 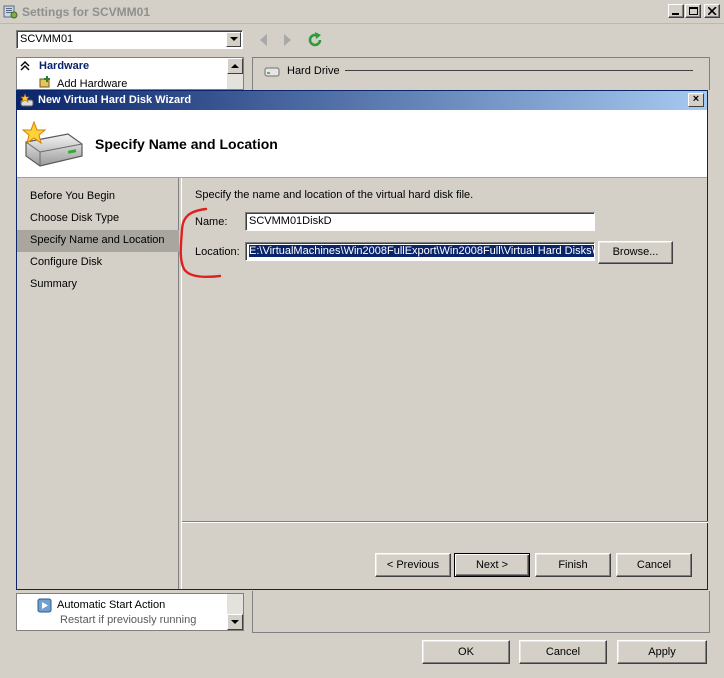 What do you see at coordinates (111, 605) in the screenshot?
I see `list-item-title: Automatic Start Action` at bounding box center [111, 605].